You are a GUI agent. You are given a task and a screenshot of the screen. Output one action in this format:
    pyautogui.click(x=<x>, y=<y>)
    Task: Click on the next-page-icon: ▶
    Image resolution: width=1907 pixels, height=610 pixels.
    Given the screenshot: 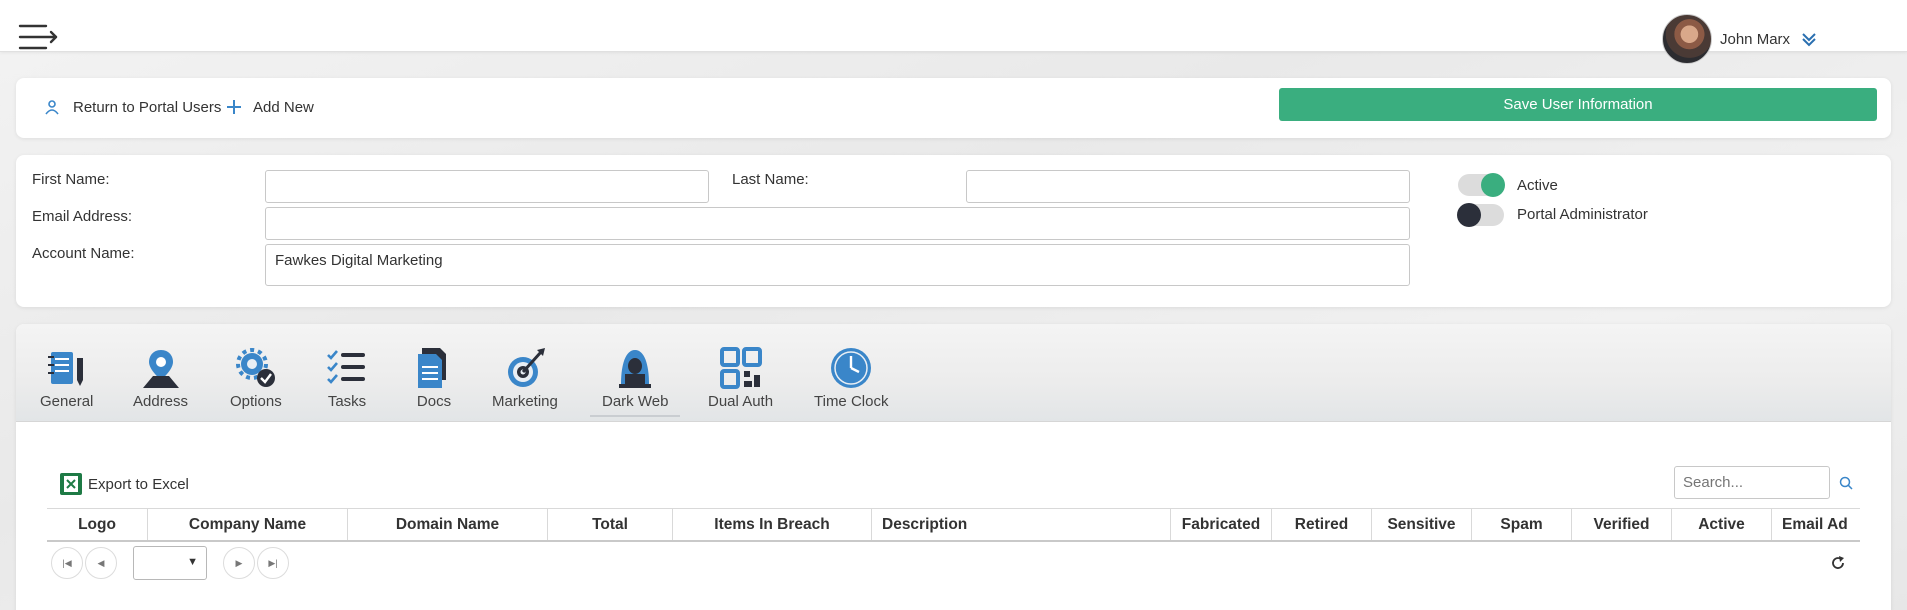 What is the action you would take?
    pyautogui.click(x=239, y=562)
    